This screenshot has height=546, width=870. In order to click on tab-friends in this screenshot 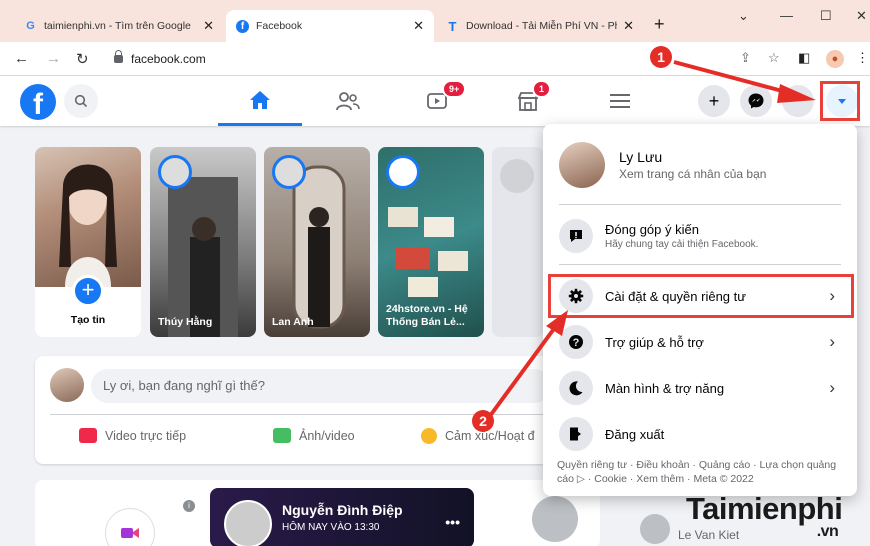, I will do `click(348, 101)`.